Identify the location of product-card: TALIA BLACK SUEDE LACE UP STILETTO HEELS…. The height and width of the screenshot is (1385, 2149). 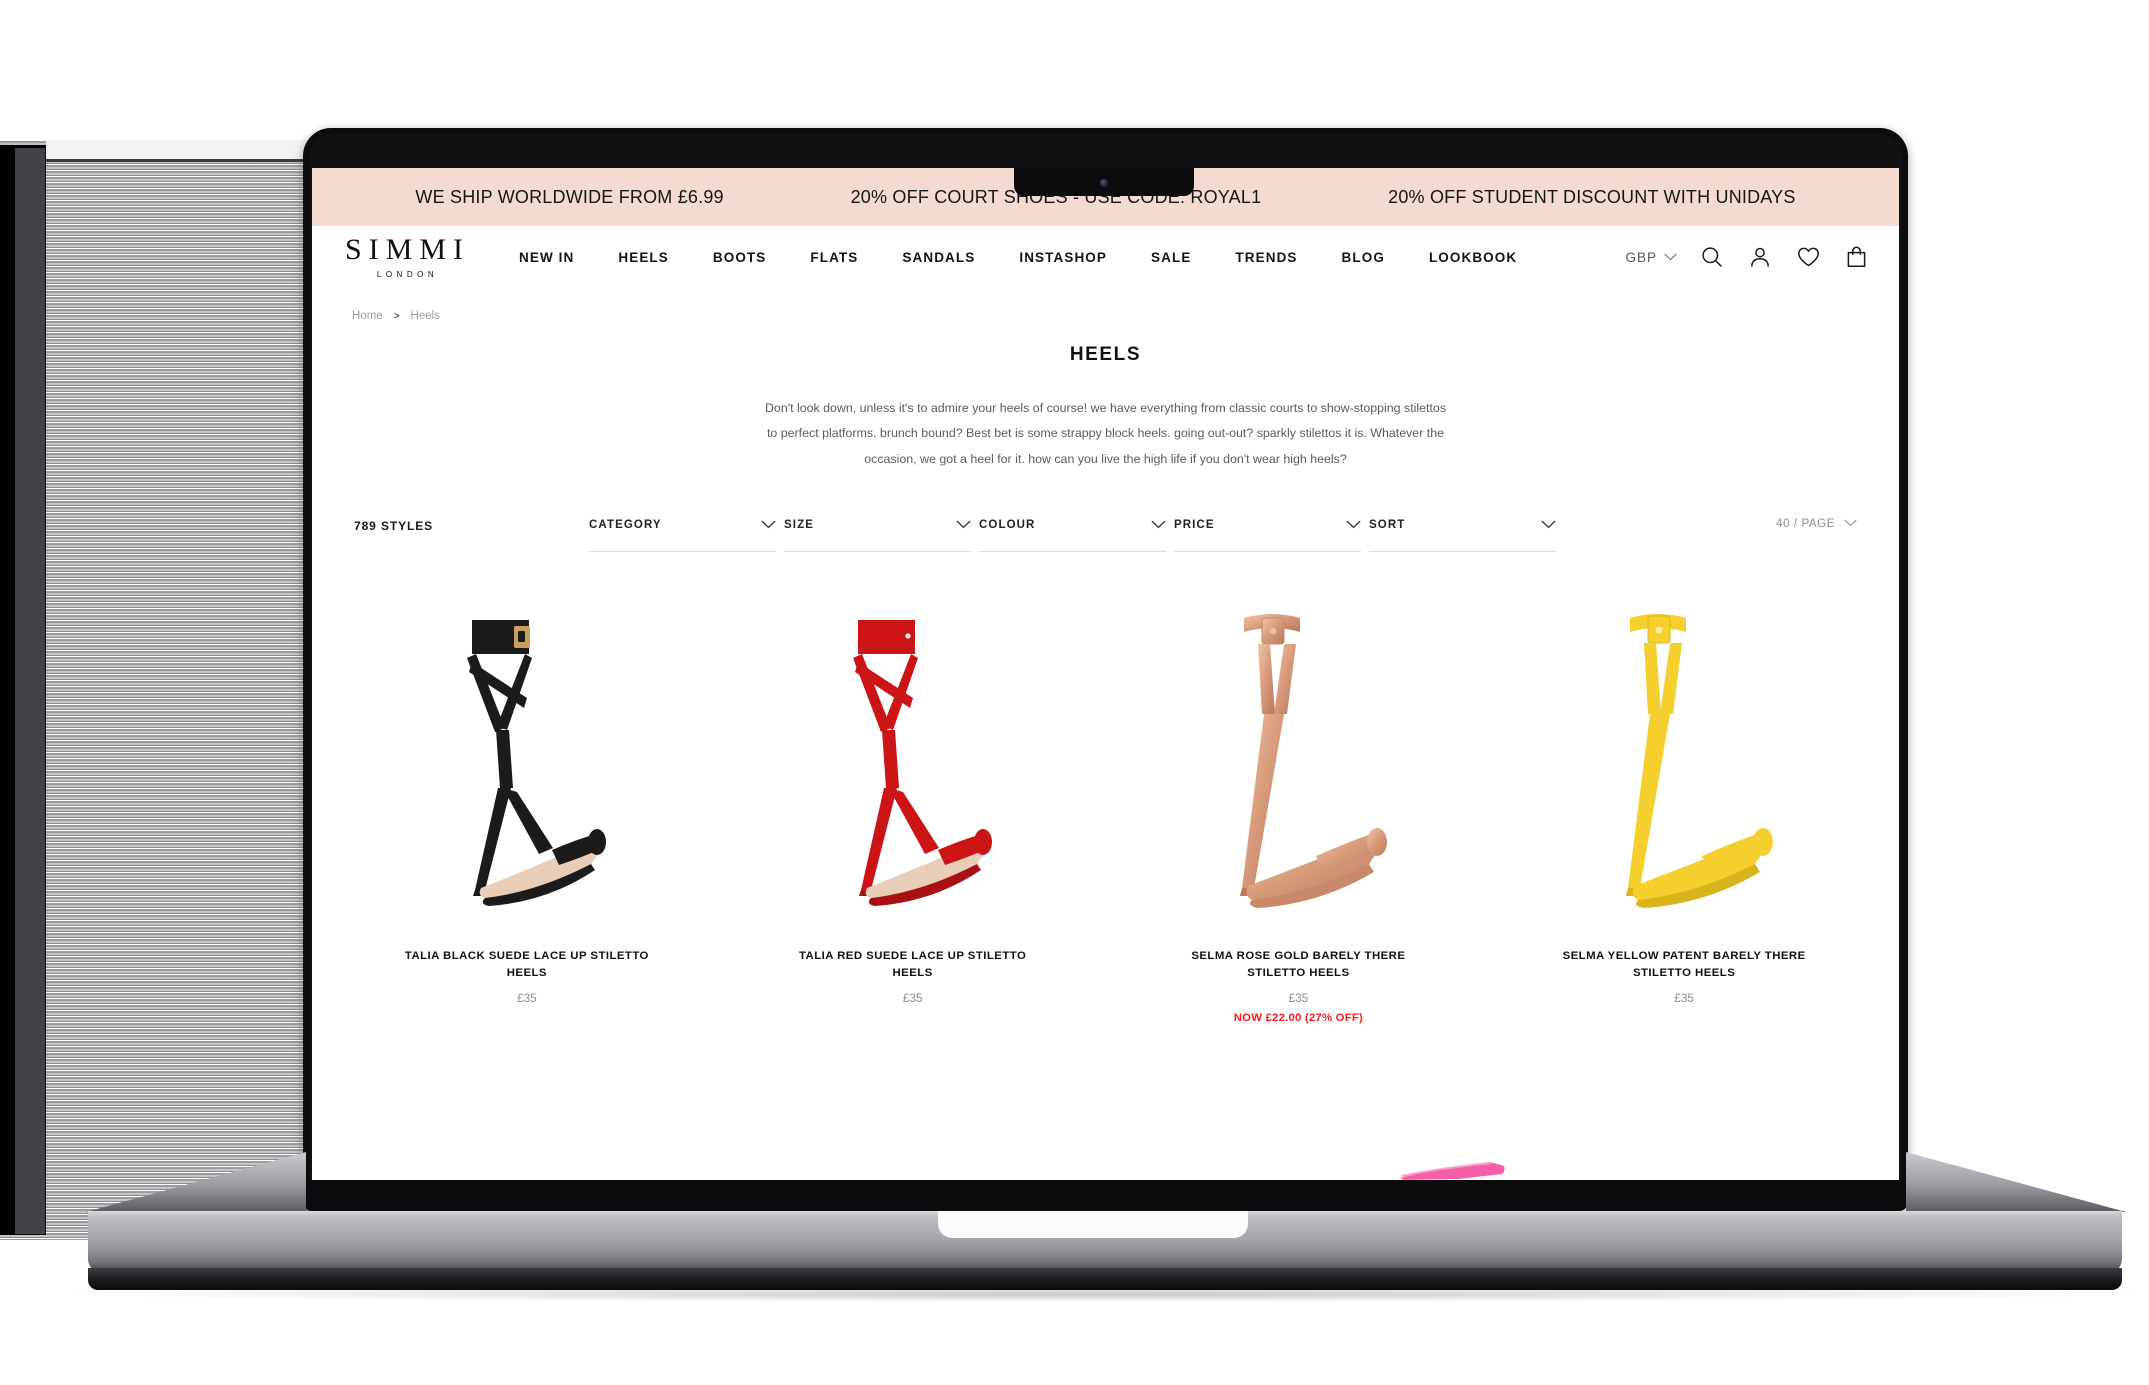
(527, 813).